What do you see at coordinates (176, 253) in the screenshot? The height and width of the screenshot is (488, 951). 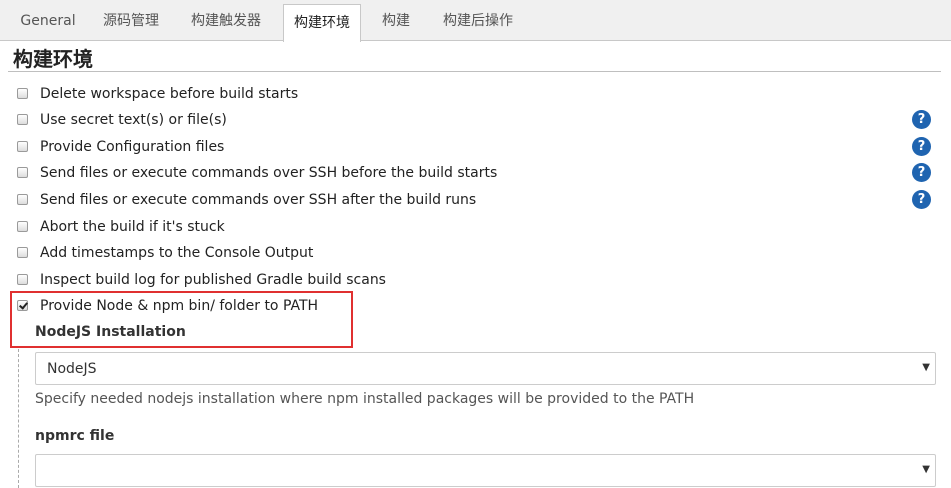 I see `option-label: Add timestamps to the Console Output` at bounding box center [176, 253].